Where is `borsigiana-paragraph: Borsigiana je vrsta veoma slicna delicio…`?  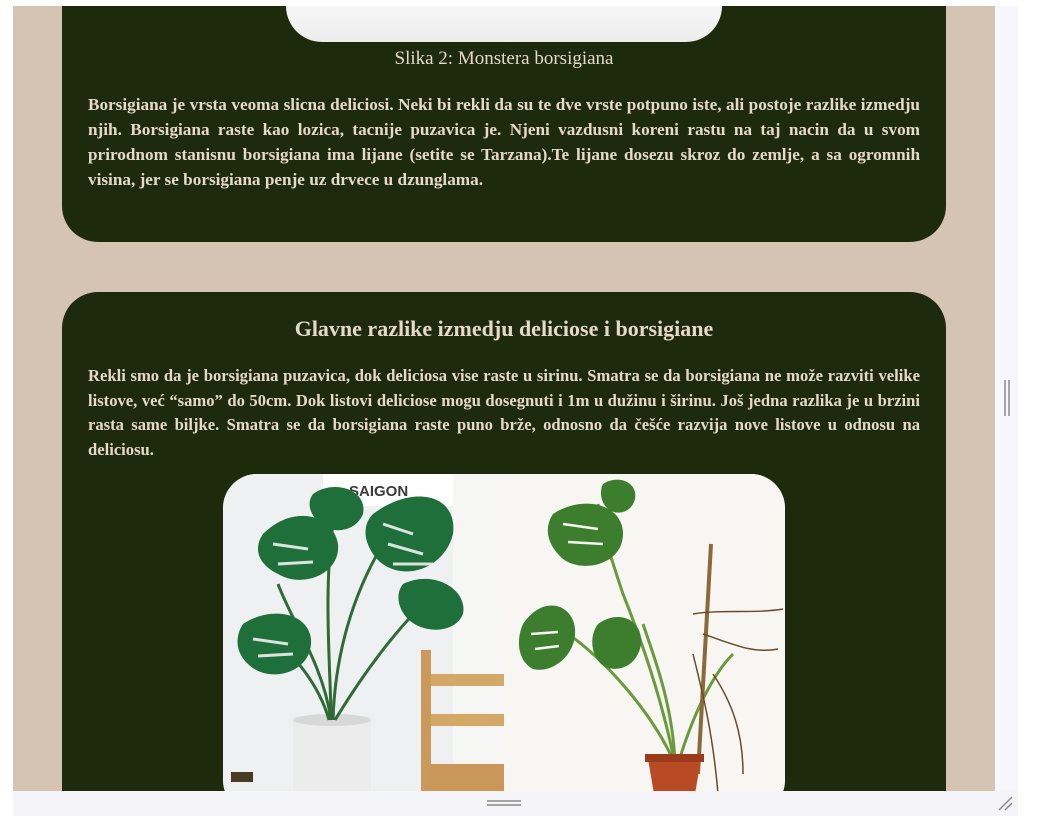
borsigiana-paragraph: Borsigiana je vrsta veoma slicna delicio… is located at coordinates (504, 142).